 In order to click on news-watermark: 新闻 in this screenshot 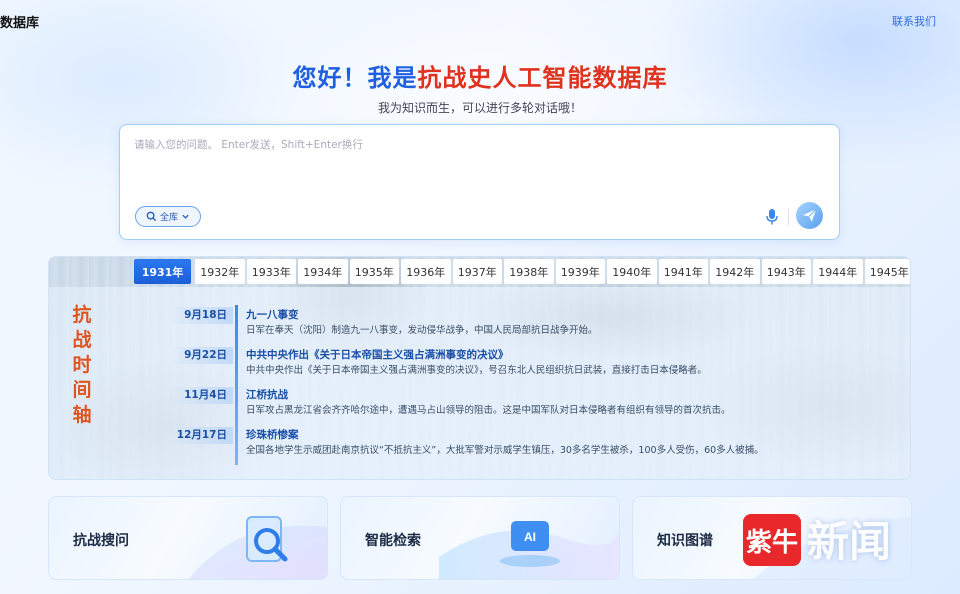, I will do `click(849, 541)`.